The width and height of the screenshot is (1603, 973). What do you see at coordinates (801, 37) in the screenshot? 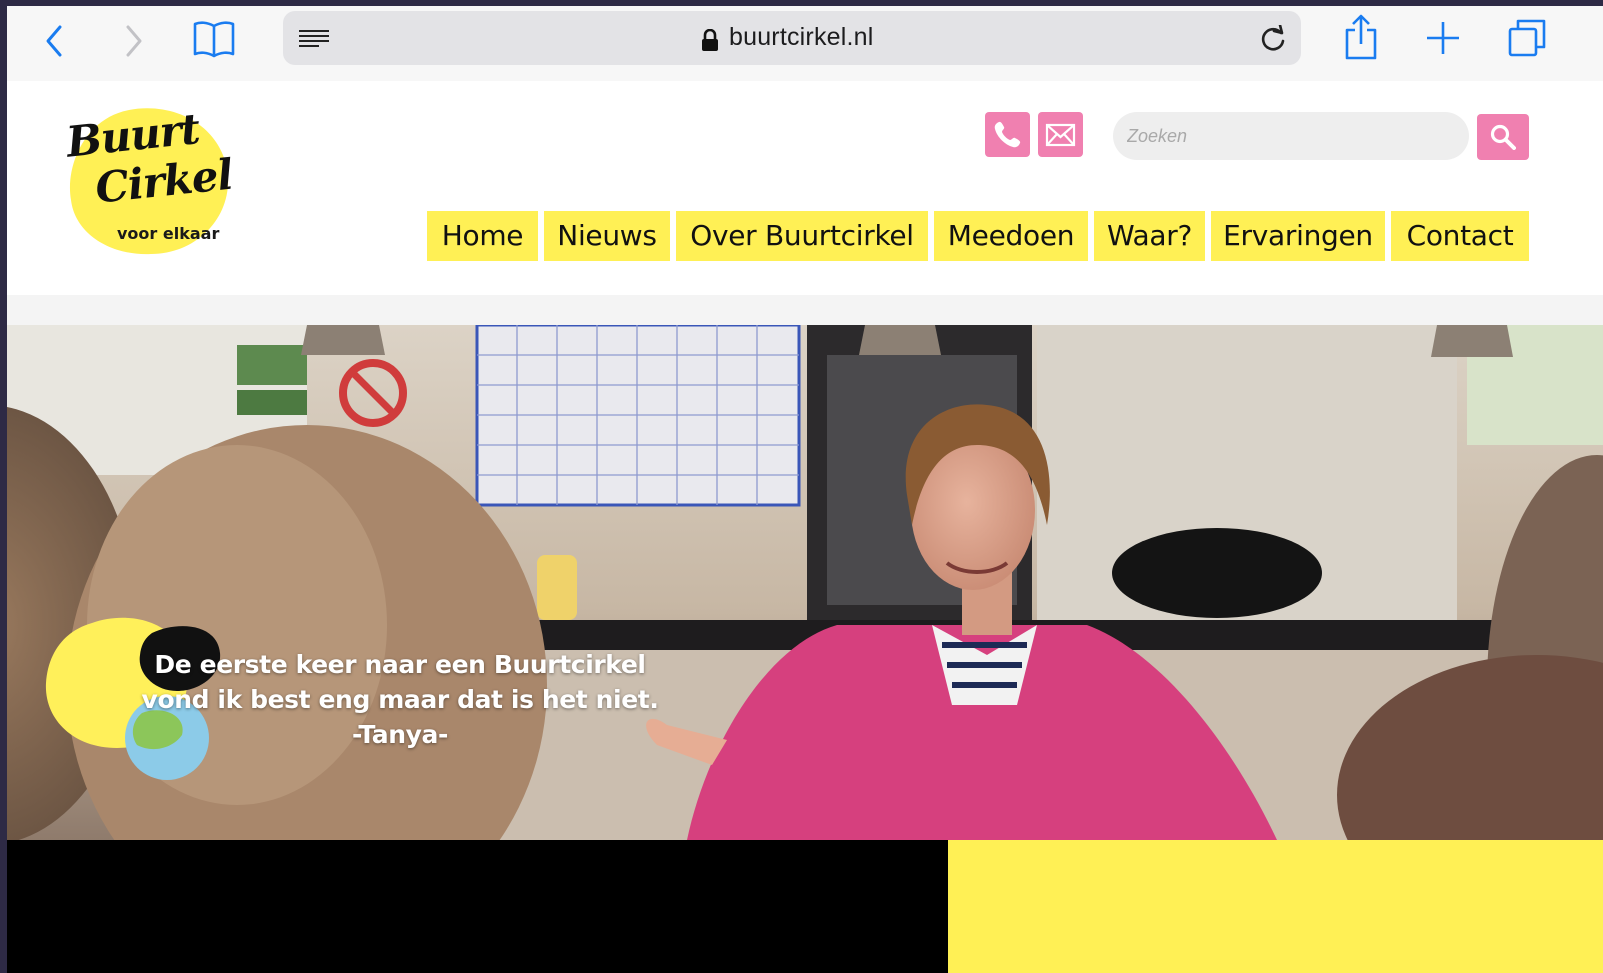
I see `url-text: buurtcirkel.nl` at bounding box center [801, 37].